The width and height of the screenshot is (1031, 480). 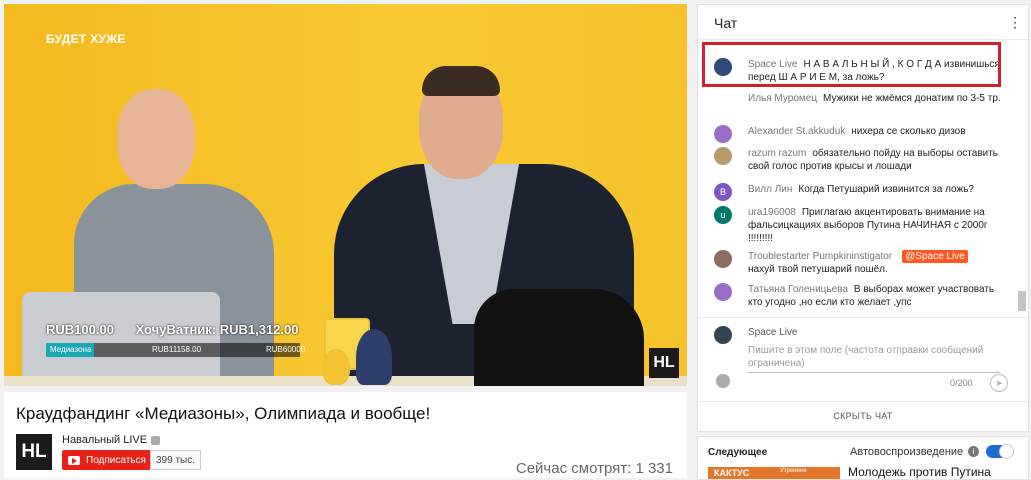 What do you see at coordinates (777, 153) in the screenshot?
I see `message-author: razum razum` at bounding box center [777, 153].